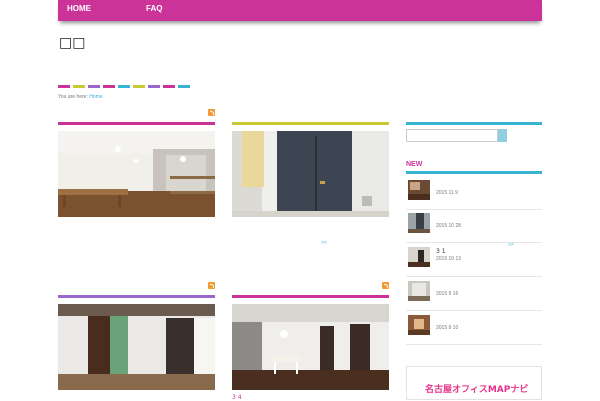 Image resolution: width=600 pixels, height=401 pixels. Describe the element at coordinates (474, 225) in the screenshot. I see `new-post-item: 2015 10 28` at that location.